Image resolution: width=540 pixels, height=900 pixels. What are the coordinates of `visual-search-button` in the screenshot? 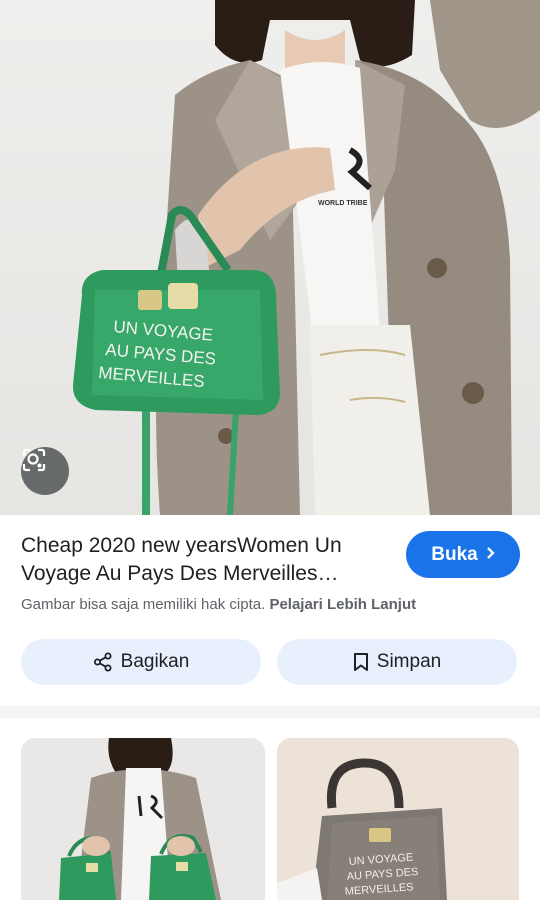 It's located at (45, 471).